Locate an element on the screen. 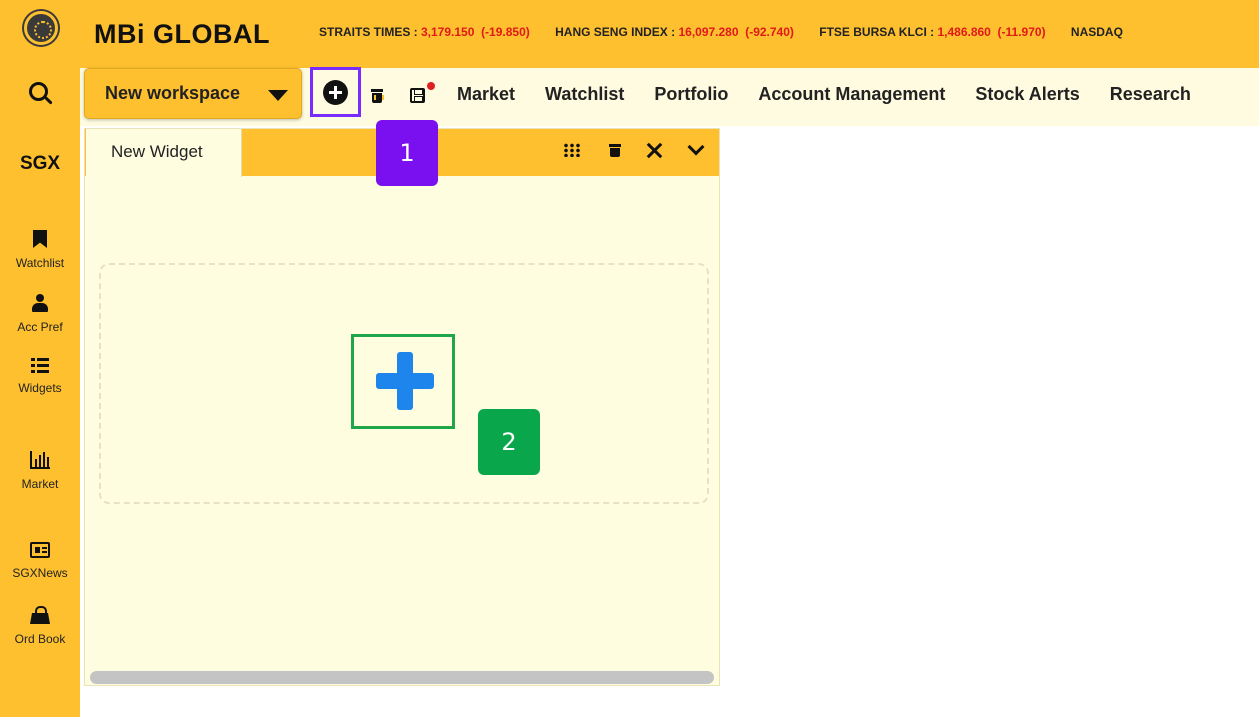 Image resolution: width=1259 pixels, height=717 pixels. ticker-name: HANG SENG INDEX : is located at coordinates (617, 32).